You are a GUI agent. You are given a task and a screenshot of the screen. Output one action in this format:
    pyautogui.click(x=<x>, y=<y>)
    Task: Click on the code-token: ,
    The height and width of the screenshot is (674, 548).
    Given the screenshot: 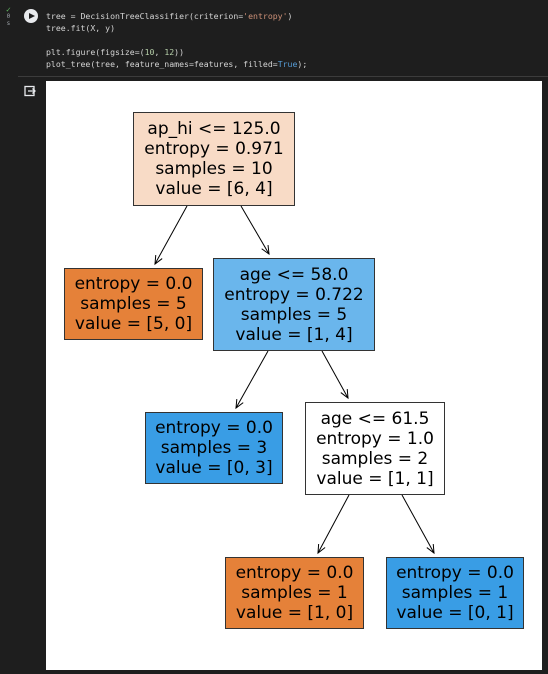 What is the action you would take?
    pyautogui.click(x=159, y=52)
    